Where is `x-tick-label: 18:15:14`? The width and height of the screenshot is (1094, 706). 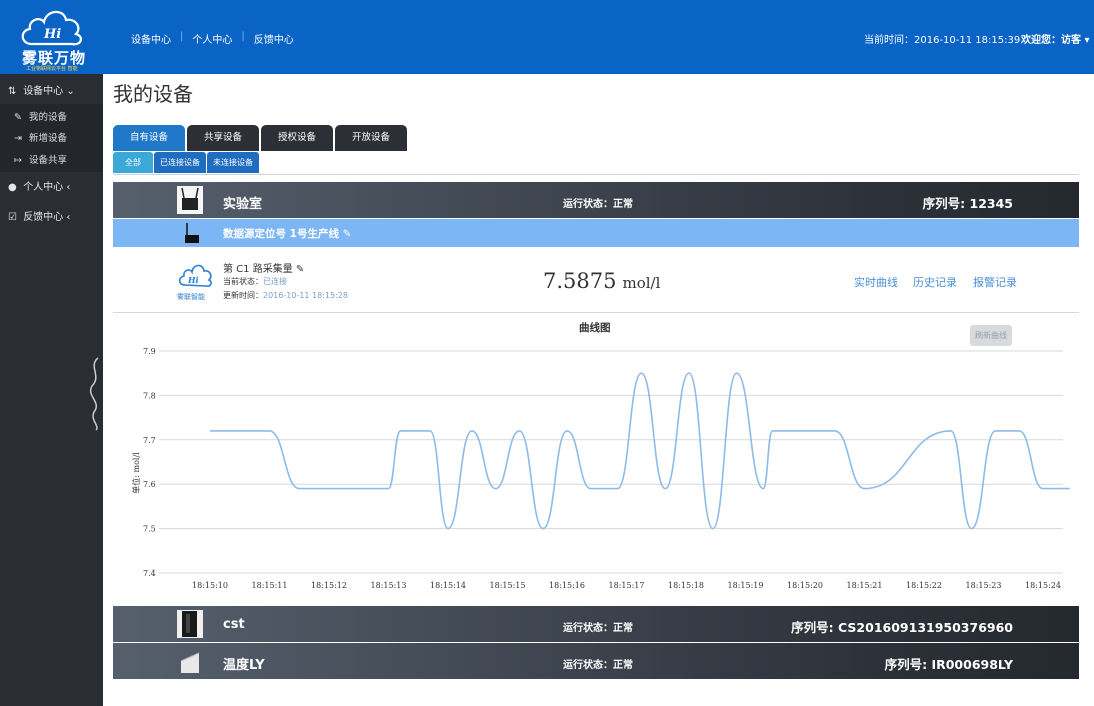
x-tick-label: 18:15:14 is located at coordinates (448, 585).